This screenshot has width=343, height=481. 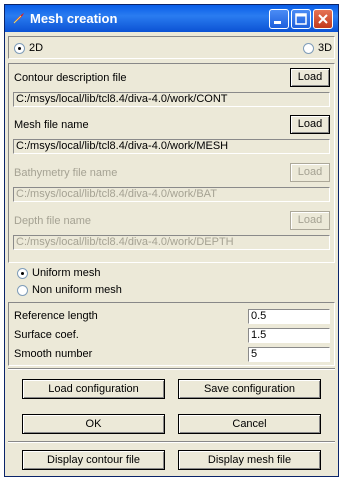 What do you see at coordinates (310, 172) in the screenshot?
I see `bathymetry-load-button: Load` at bounding box center [310, 172].